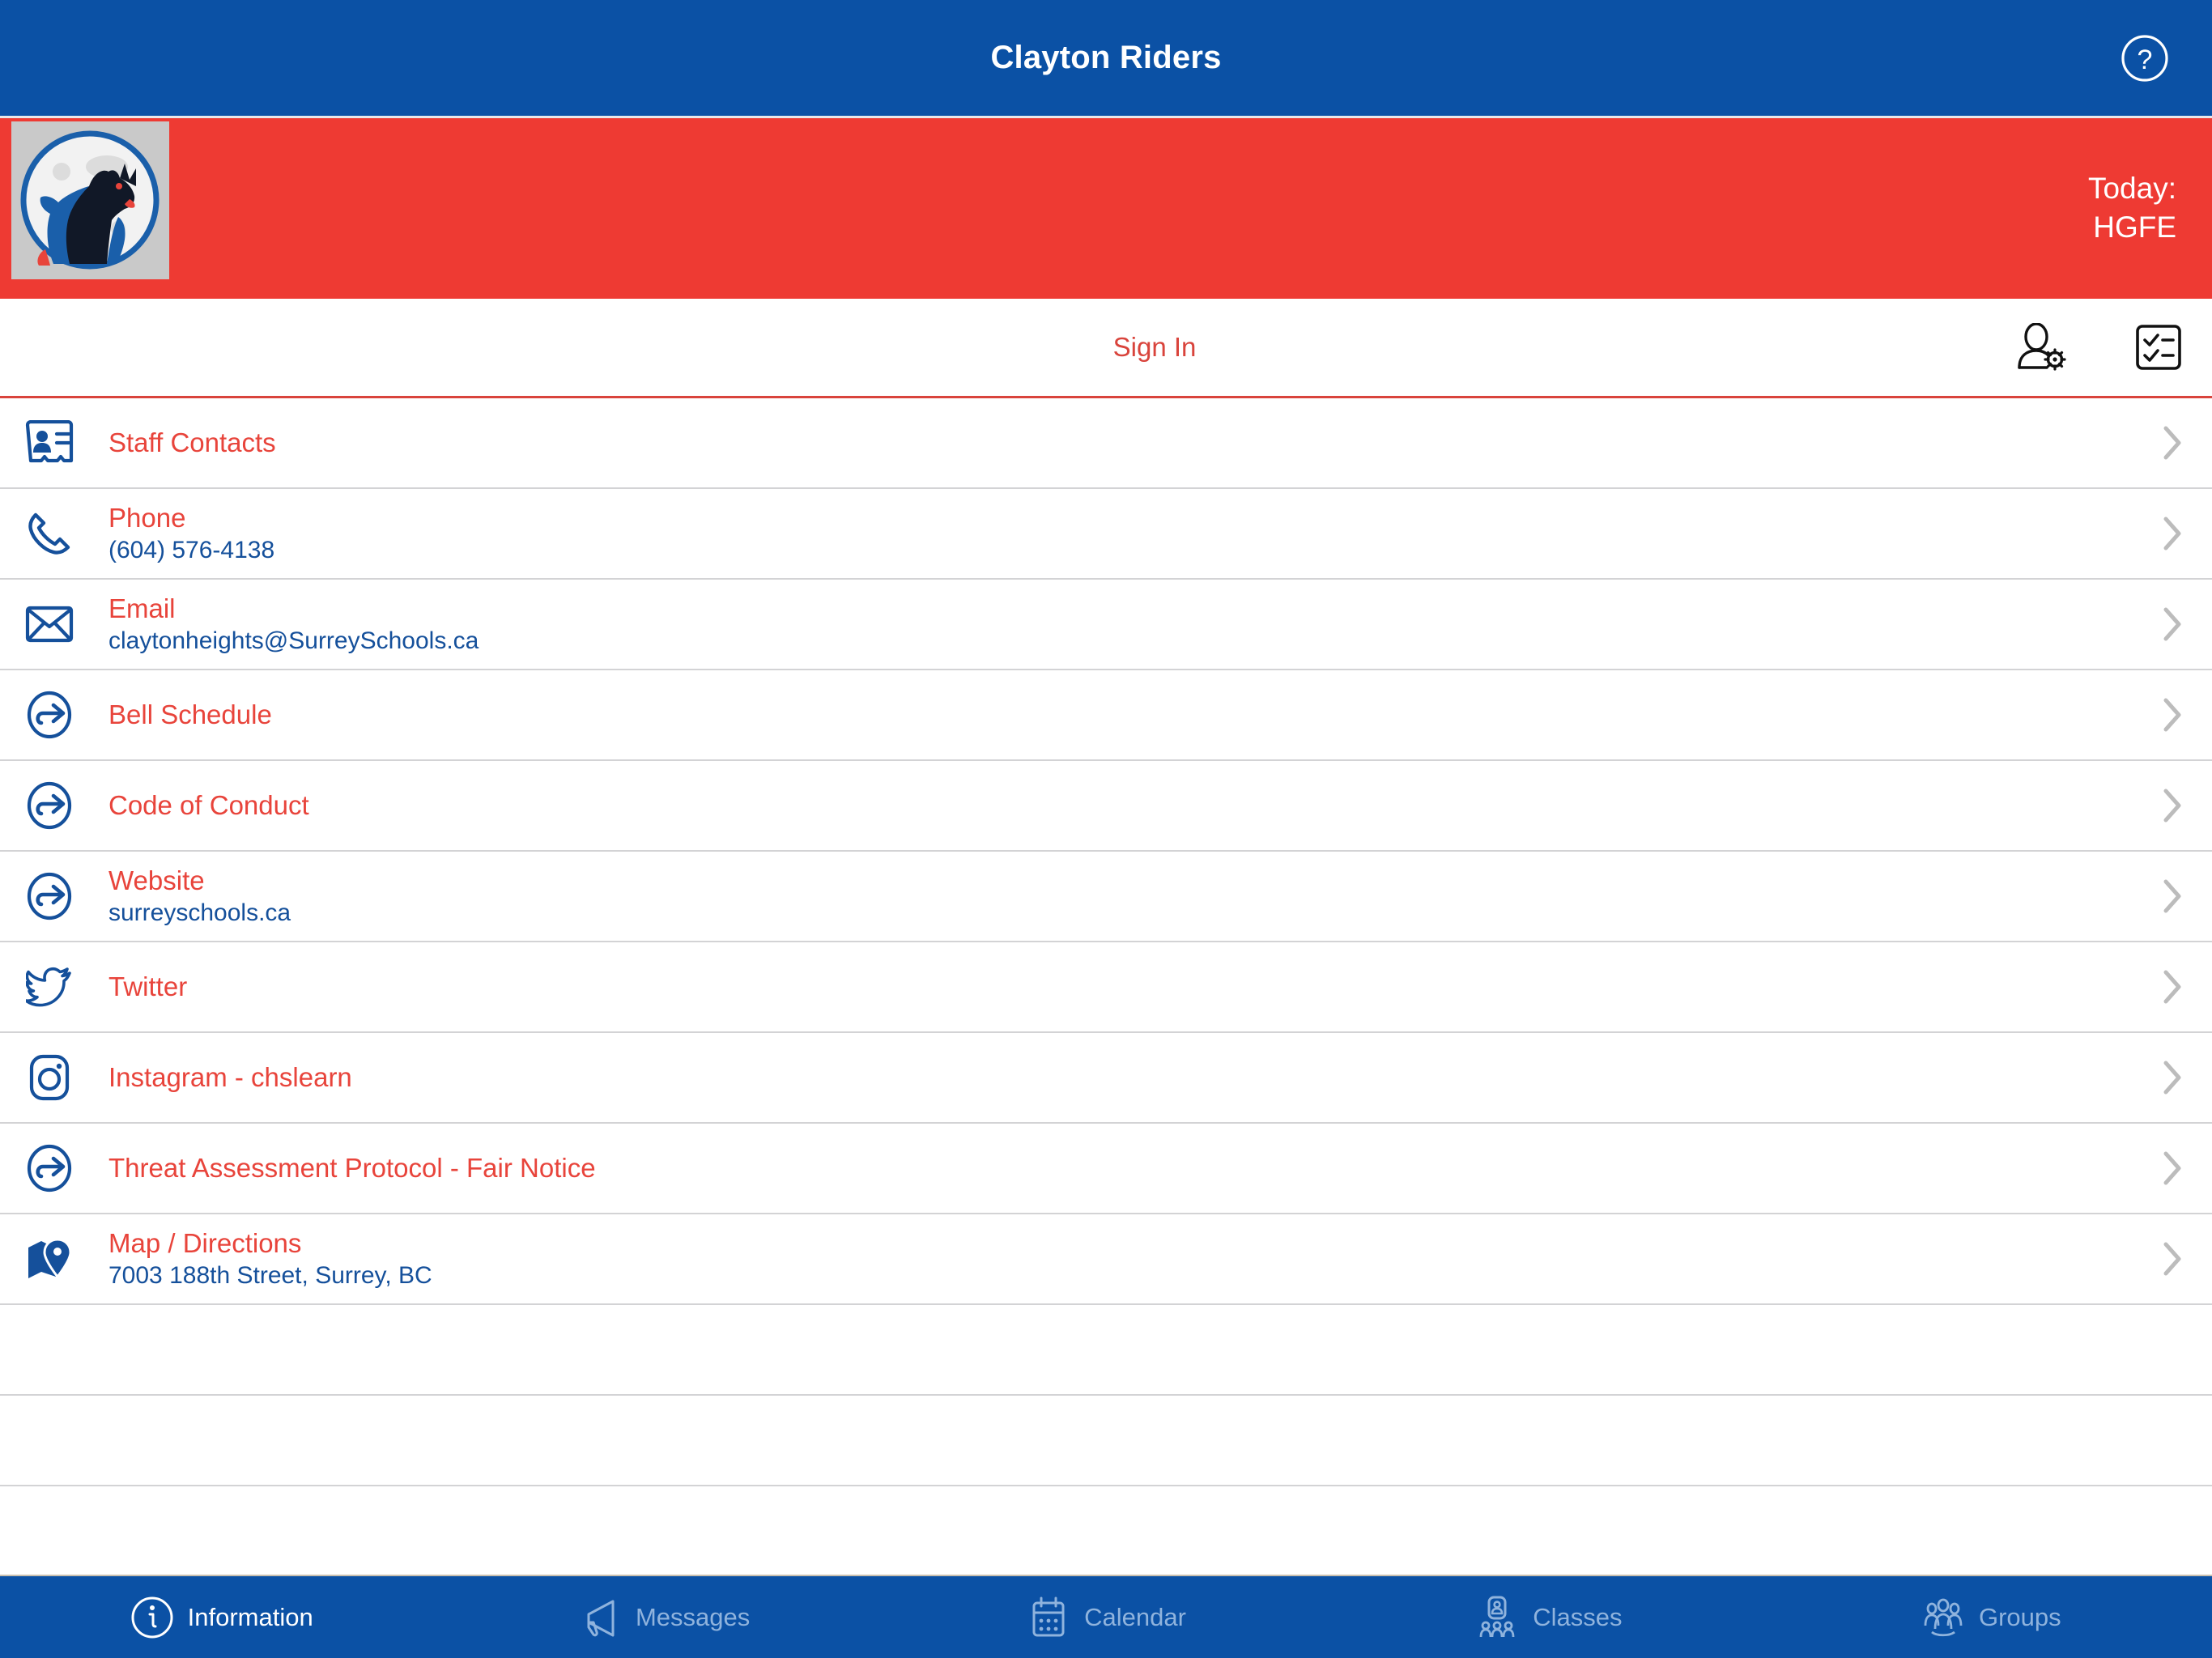 Image resolution: width=2212 pixels, height=1658 pixels. I want to click on list-item: Staff Contacts, so click(1106, 443).